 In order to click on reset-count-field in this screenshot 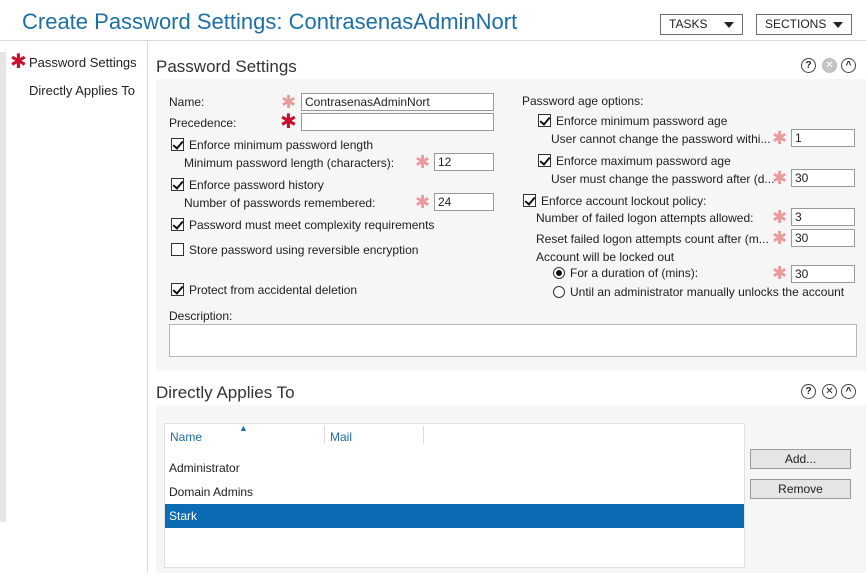, I will do `click(823, 238)`.